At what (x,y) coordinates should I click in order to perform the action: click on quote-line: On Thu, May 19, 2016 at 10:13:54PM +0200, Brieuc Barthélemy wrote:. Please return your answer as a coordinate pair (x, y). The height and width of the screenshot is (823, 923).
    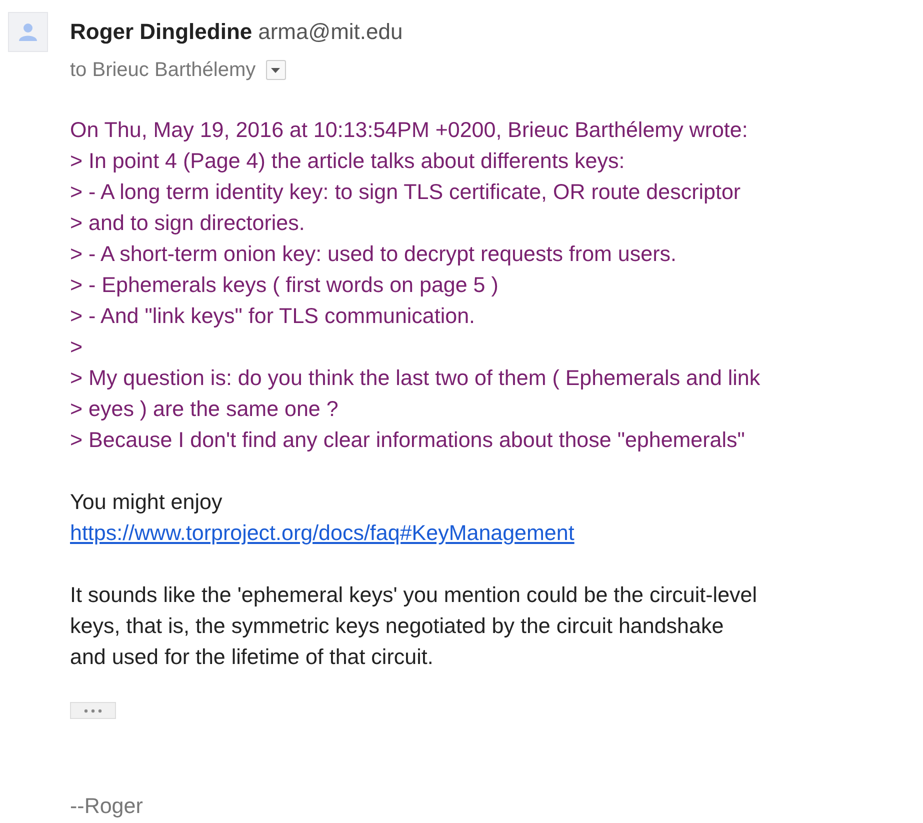
    Looking at the image, I should click on (409, 130).